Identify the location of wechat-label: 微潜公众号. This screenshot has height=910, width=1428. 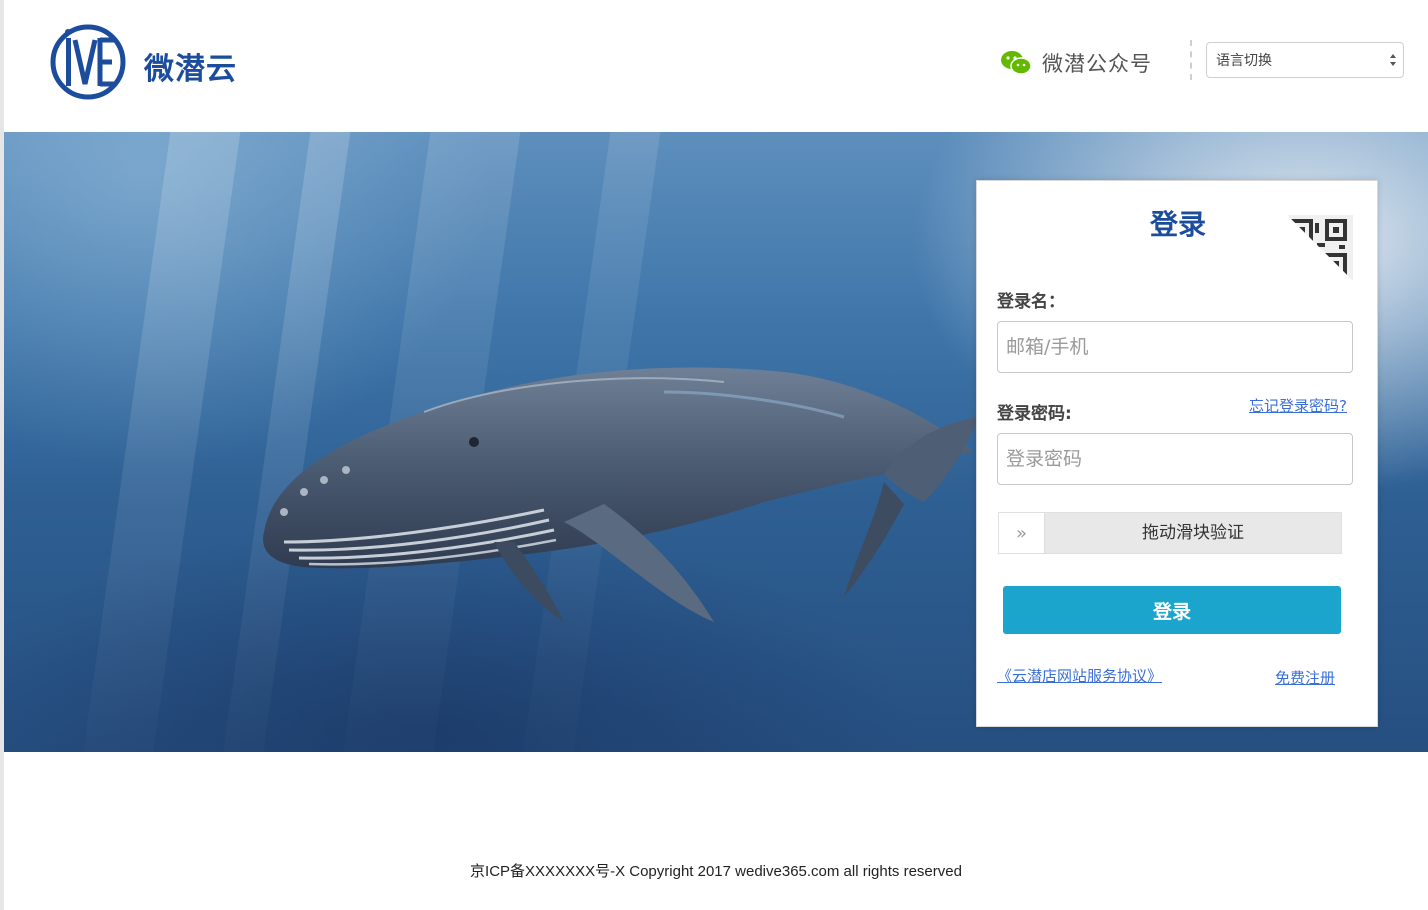
(1097, 64).